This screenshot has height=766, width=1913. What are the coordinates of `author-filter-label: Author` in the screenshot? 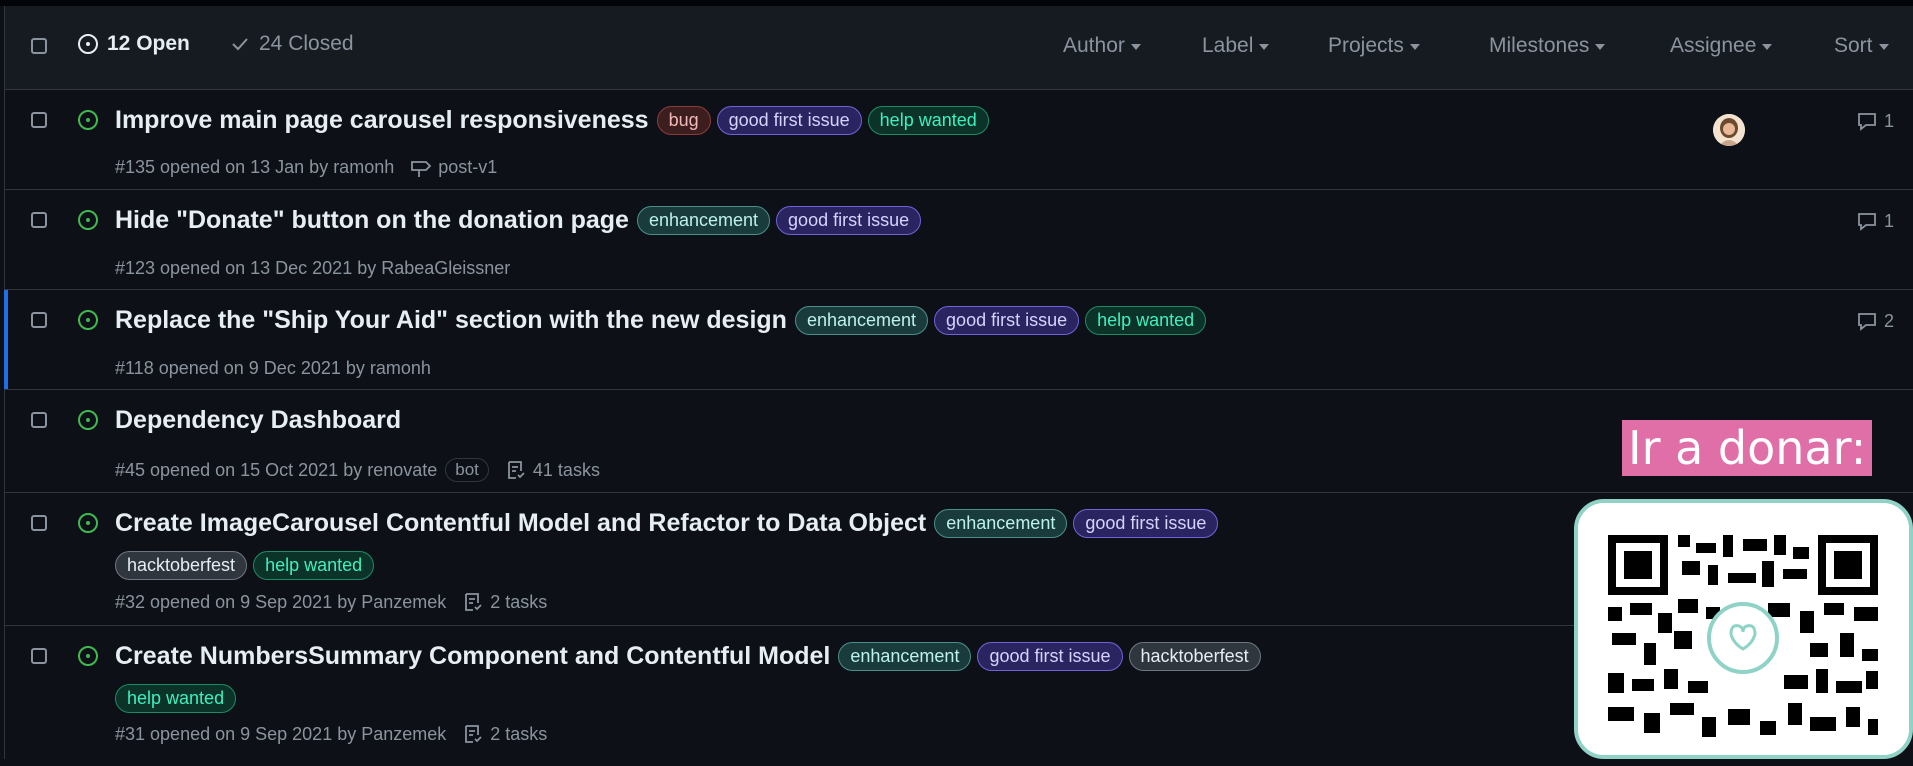 It's located at (1094, 45).